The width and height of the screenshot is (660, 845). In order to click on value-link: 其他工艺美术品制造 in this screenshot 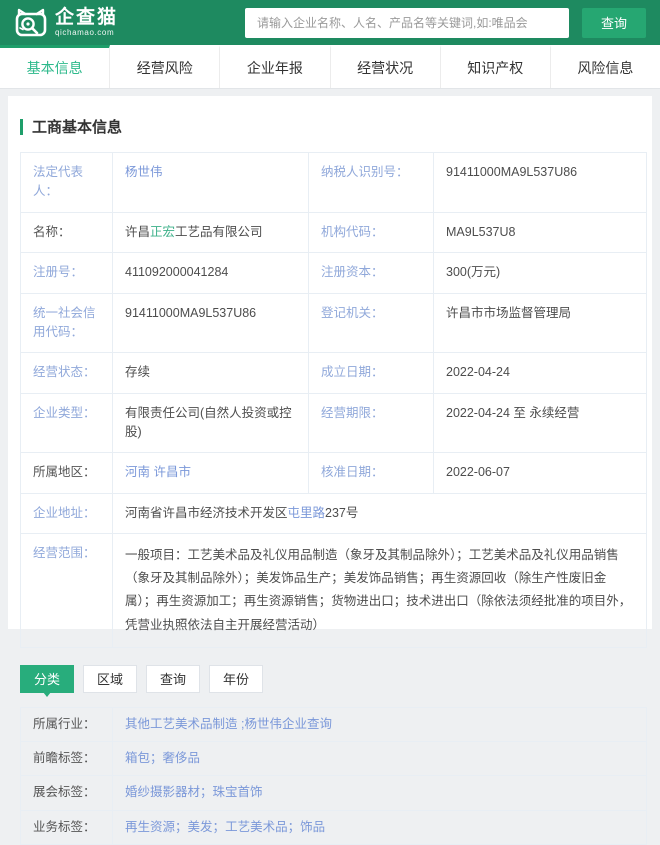, I will do `click(181, 724)`.